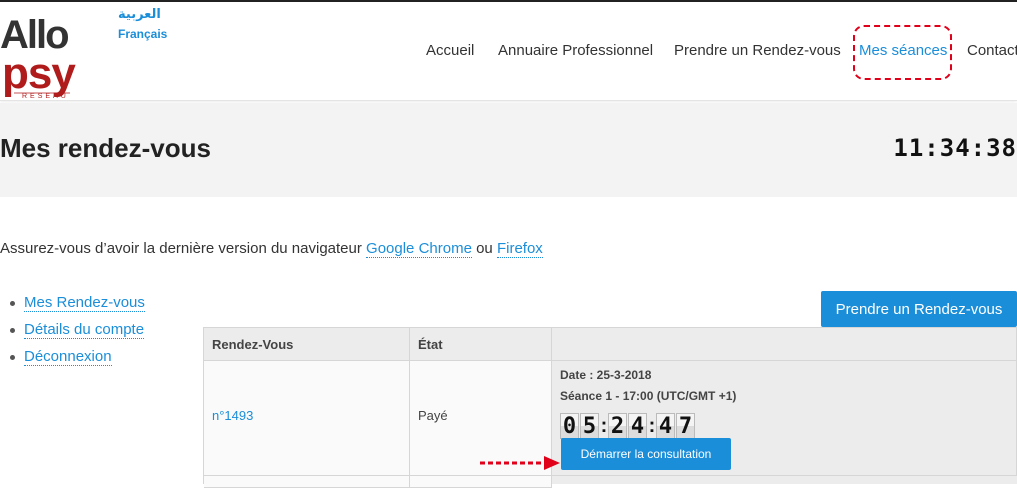 The height and width of the screenshot is (488, 1017). Describe the element at coordinates (648, 396) in the screenshot. I see `appointment-session: Séance 1 - 17:00 (UTC/GMT +1)` at that location.